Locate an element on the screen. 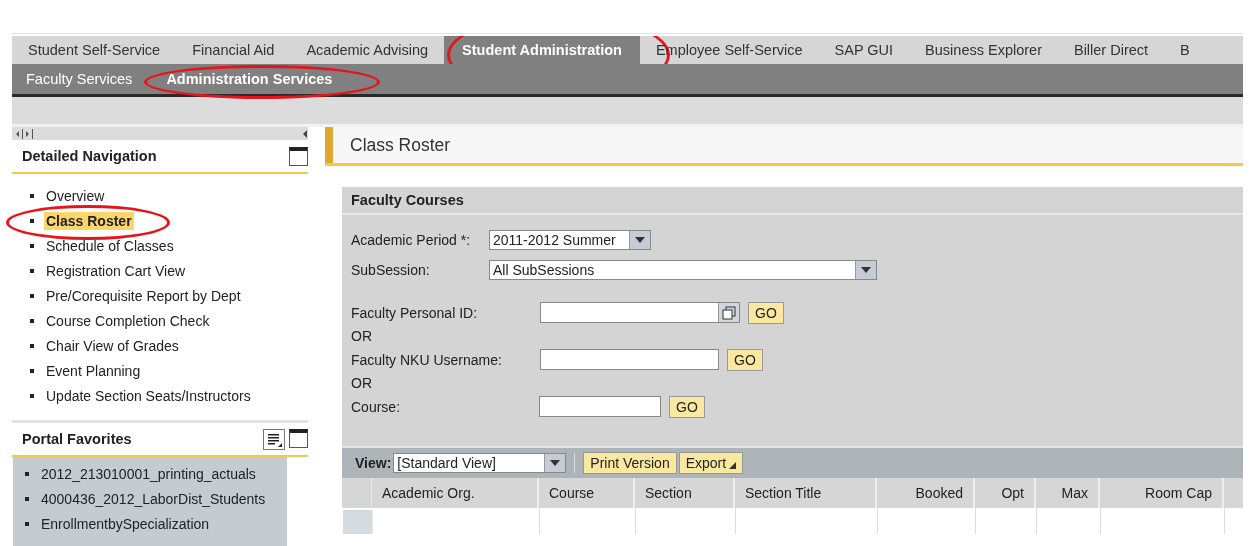  portal-tab: SAP GUI is located at coordinates (864, 50).